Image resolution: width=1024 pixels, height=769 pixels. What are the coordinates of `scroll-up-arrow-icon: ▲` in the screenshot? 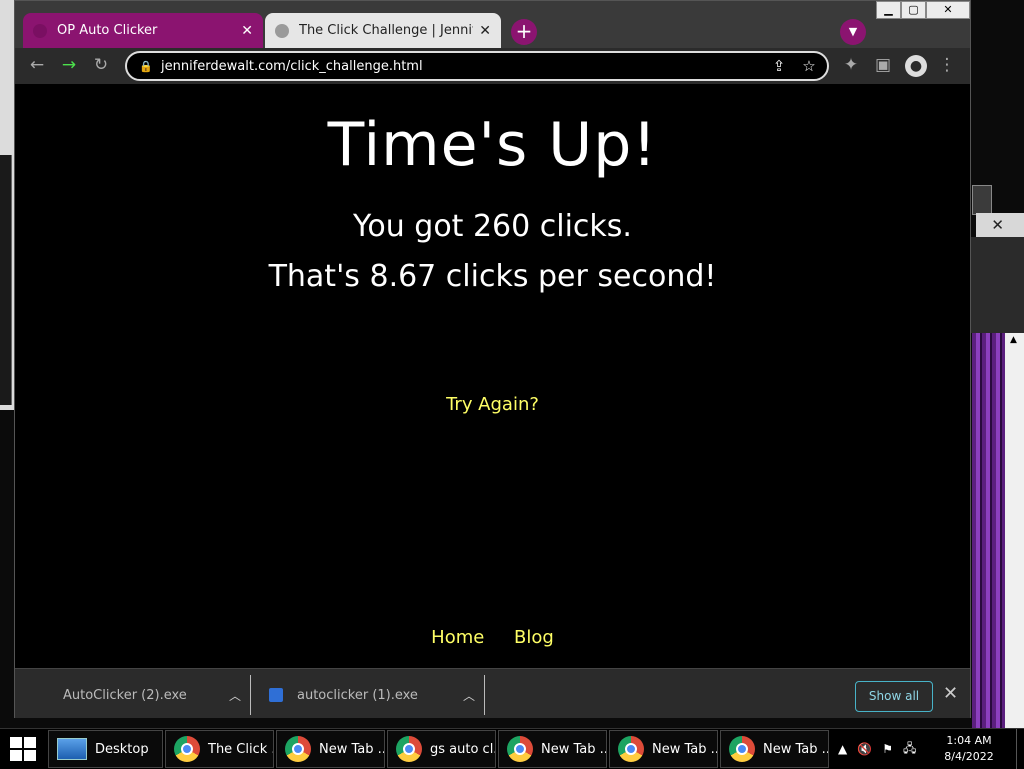 It's located at (1013, 340).